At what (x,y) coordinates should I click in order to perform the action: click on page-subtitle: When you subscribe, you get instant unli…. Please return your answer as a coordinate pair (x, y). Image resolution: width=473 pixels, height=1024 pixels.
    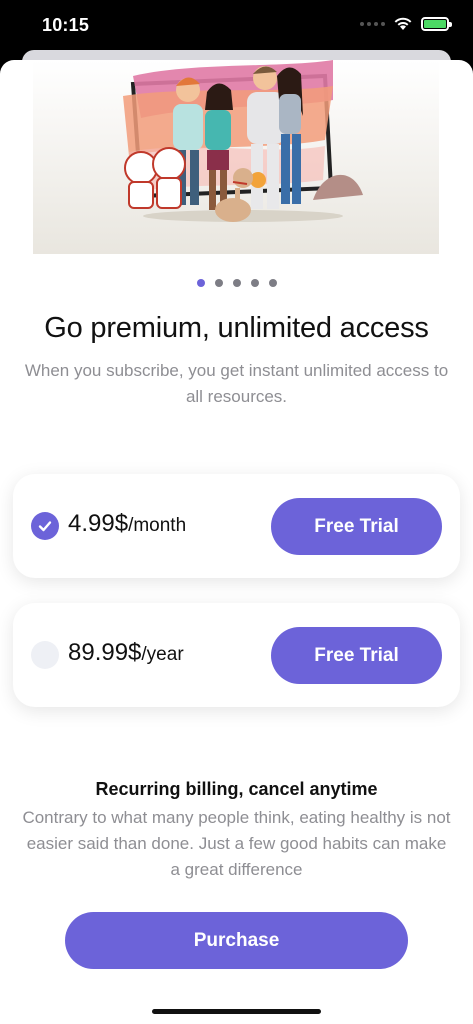
    Looking at the image, I should click on (236, 383).